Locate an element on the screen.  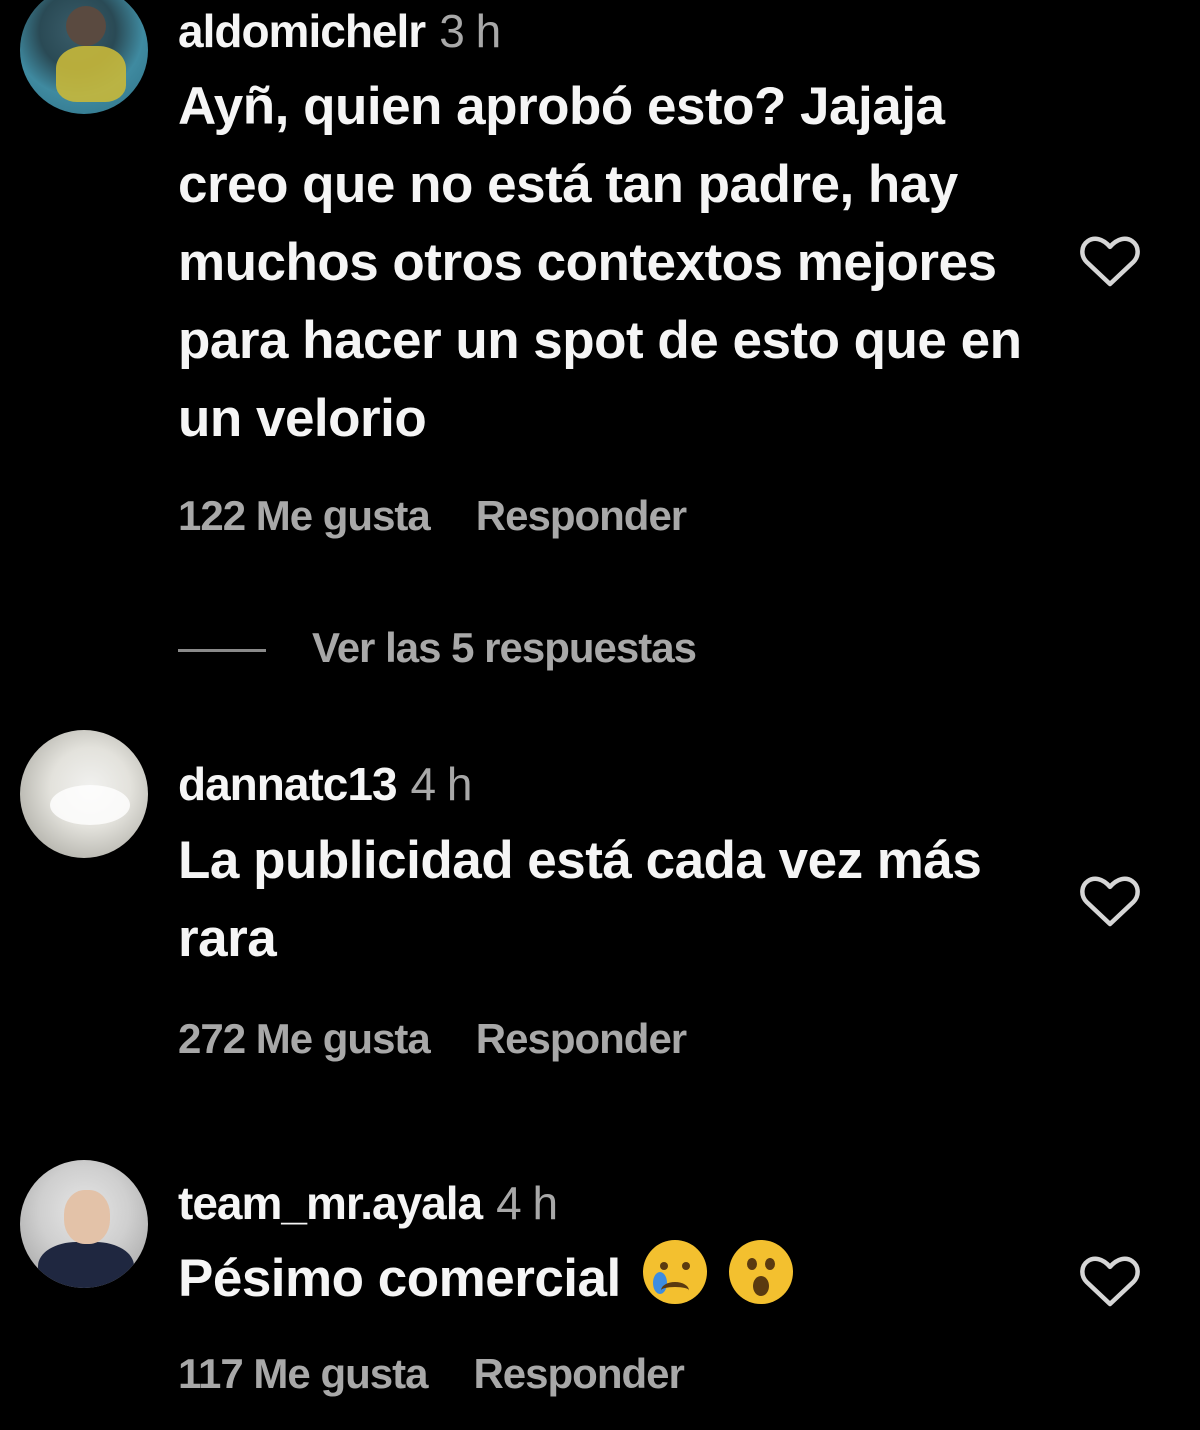
comment-header: dannatc13 4 h is located at coordinates (325, 784).